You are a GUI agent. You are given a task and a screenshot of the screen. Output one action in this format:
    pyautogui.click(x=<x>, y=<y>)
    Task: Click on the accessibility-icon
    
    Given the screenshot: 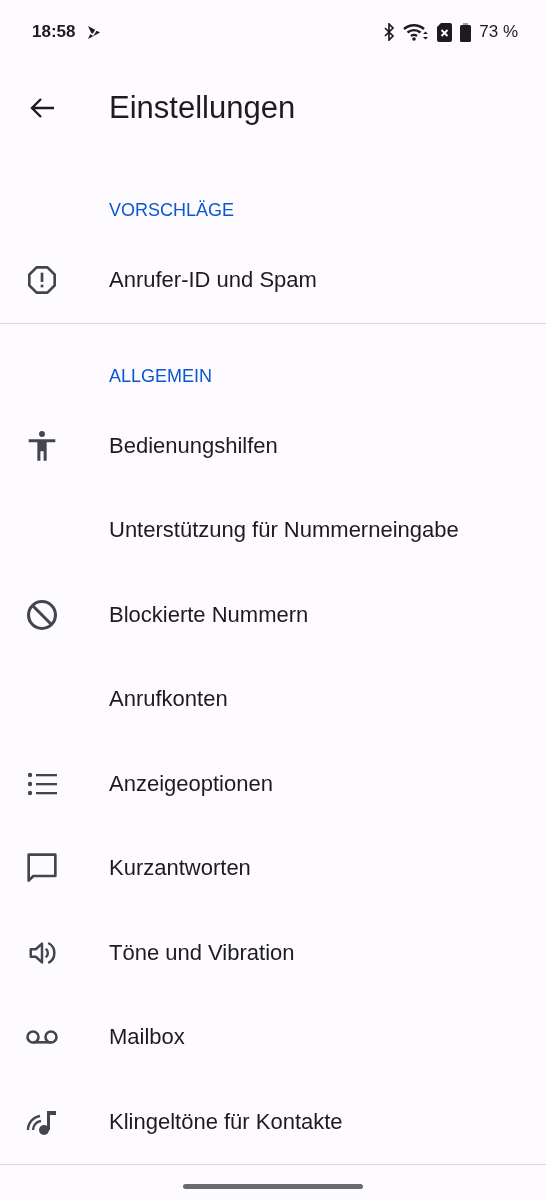 What is the action you would take?
    pyautogui.click(x=42, y=445)
    